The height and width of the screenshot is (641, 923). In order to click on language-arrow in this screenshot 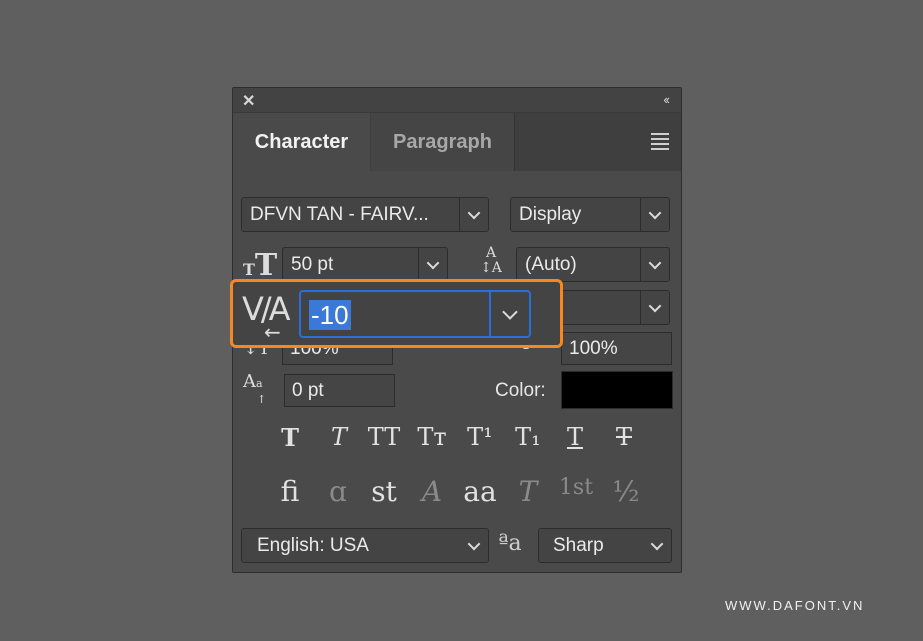, I will do `click(474, 545)`.